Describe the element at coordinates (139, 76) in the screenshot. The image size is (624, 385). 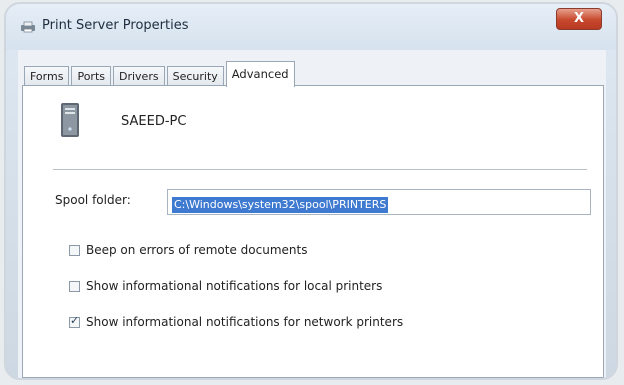
I see `tab-drivers: Drivers` at that location.